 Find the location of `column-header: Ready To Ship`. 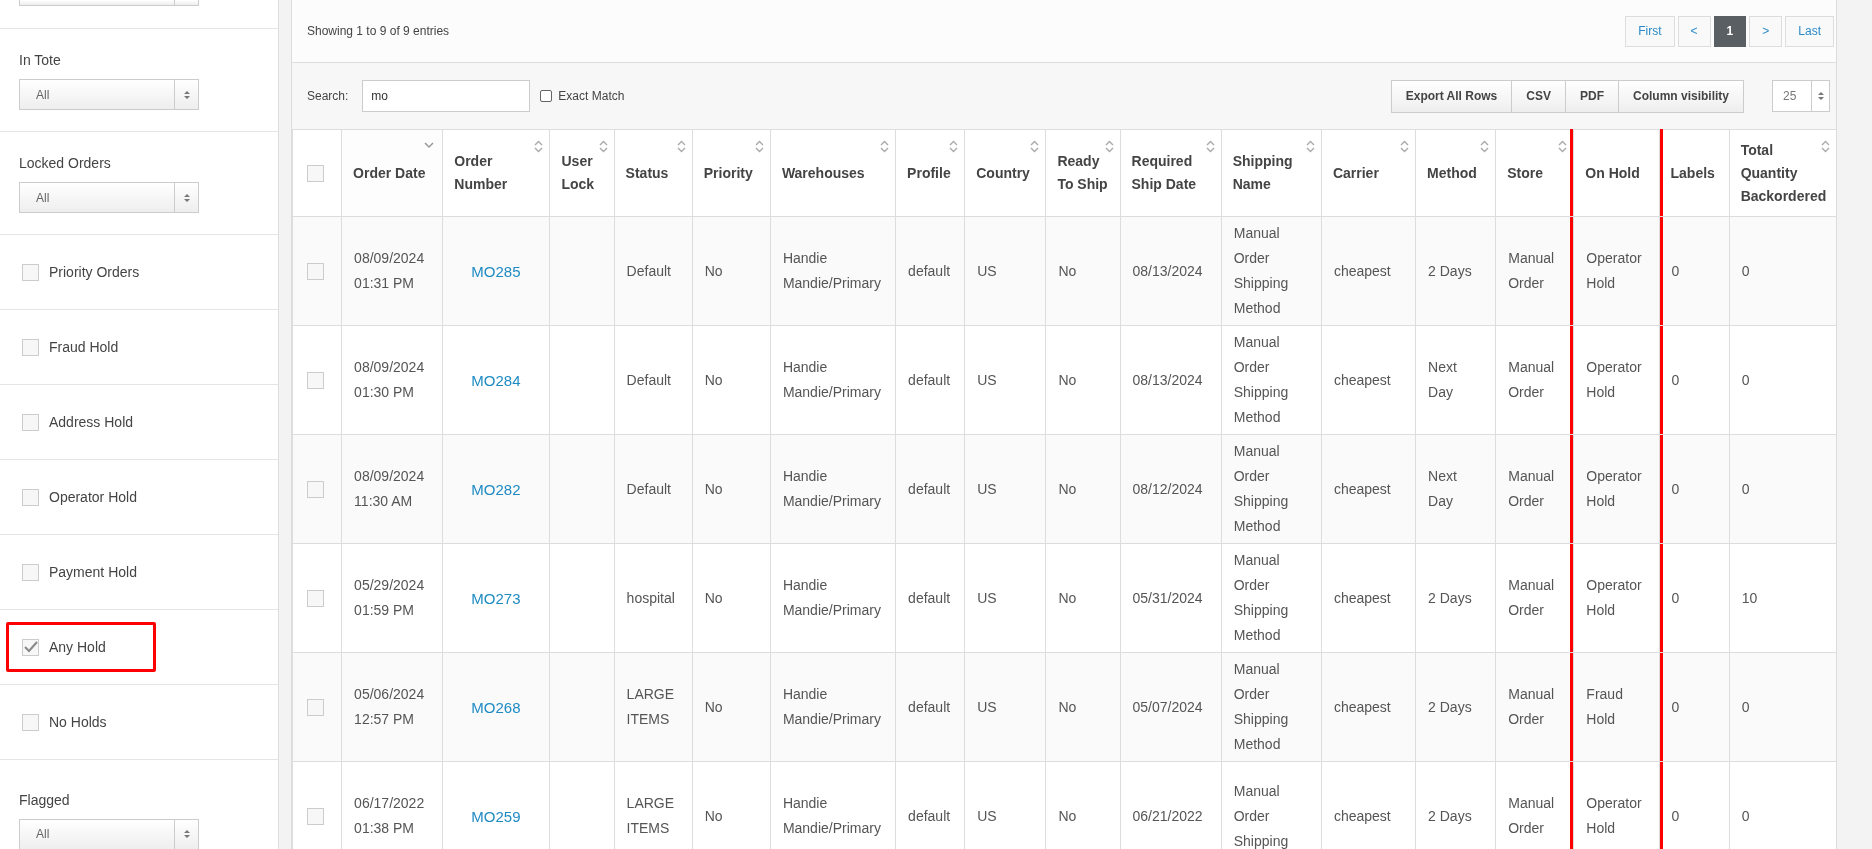

column-header: Ready To Ship is located at coordinates (1083, 173).